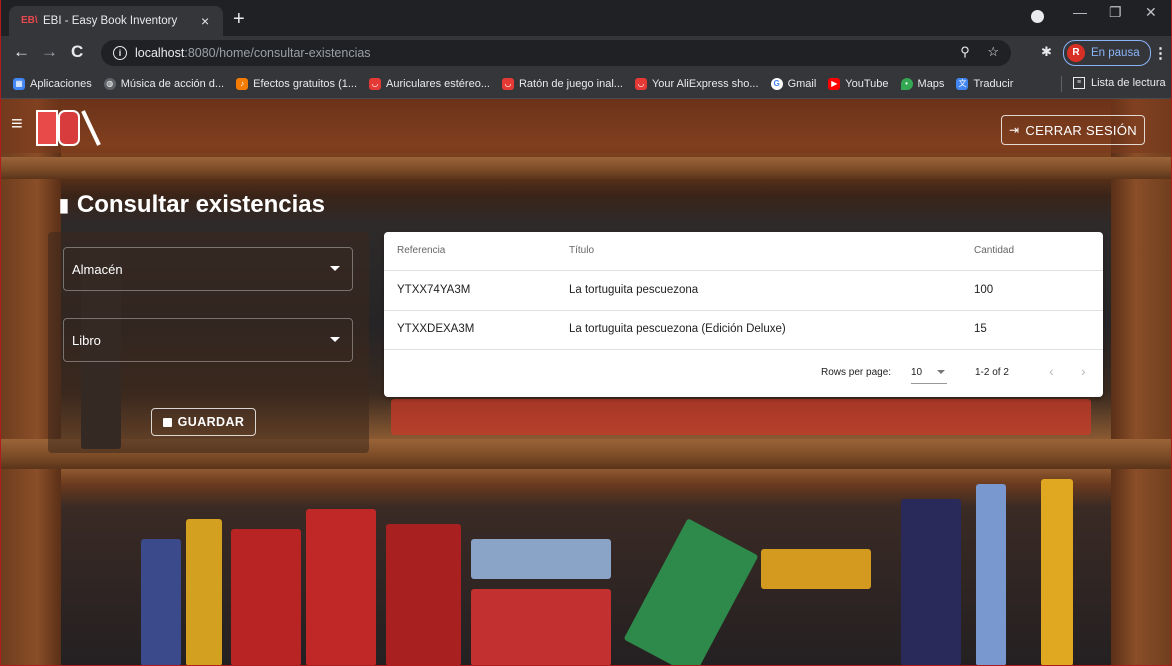 Image resolution: width=1172 pixels, height=666 pixels. I want to click on tab-title: EBI - Easy Book Inventory, so click(110, 21).